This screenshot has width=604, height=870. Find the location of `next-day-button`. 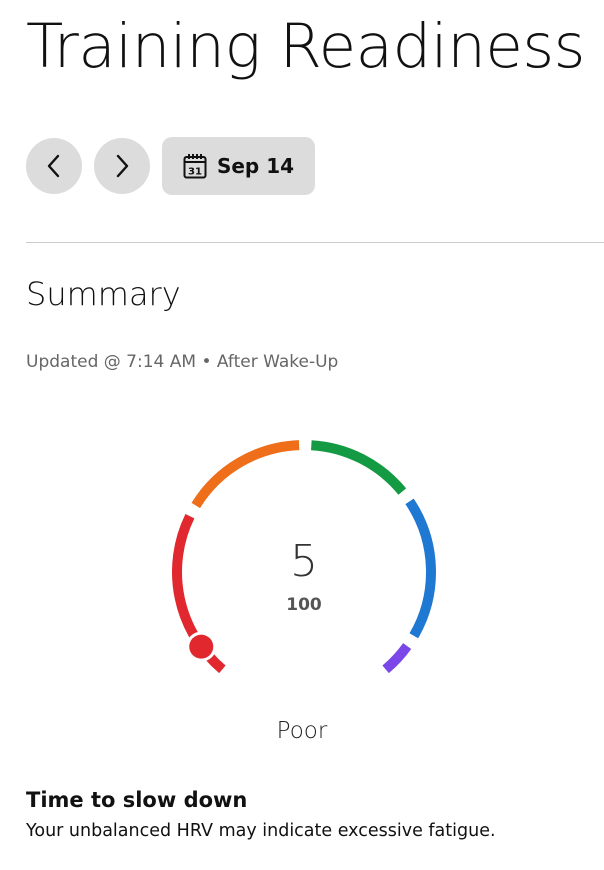

next-day-button is located at coordinates (122, 166).